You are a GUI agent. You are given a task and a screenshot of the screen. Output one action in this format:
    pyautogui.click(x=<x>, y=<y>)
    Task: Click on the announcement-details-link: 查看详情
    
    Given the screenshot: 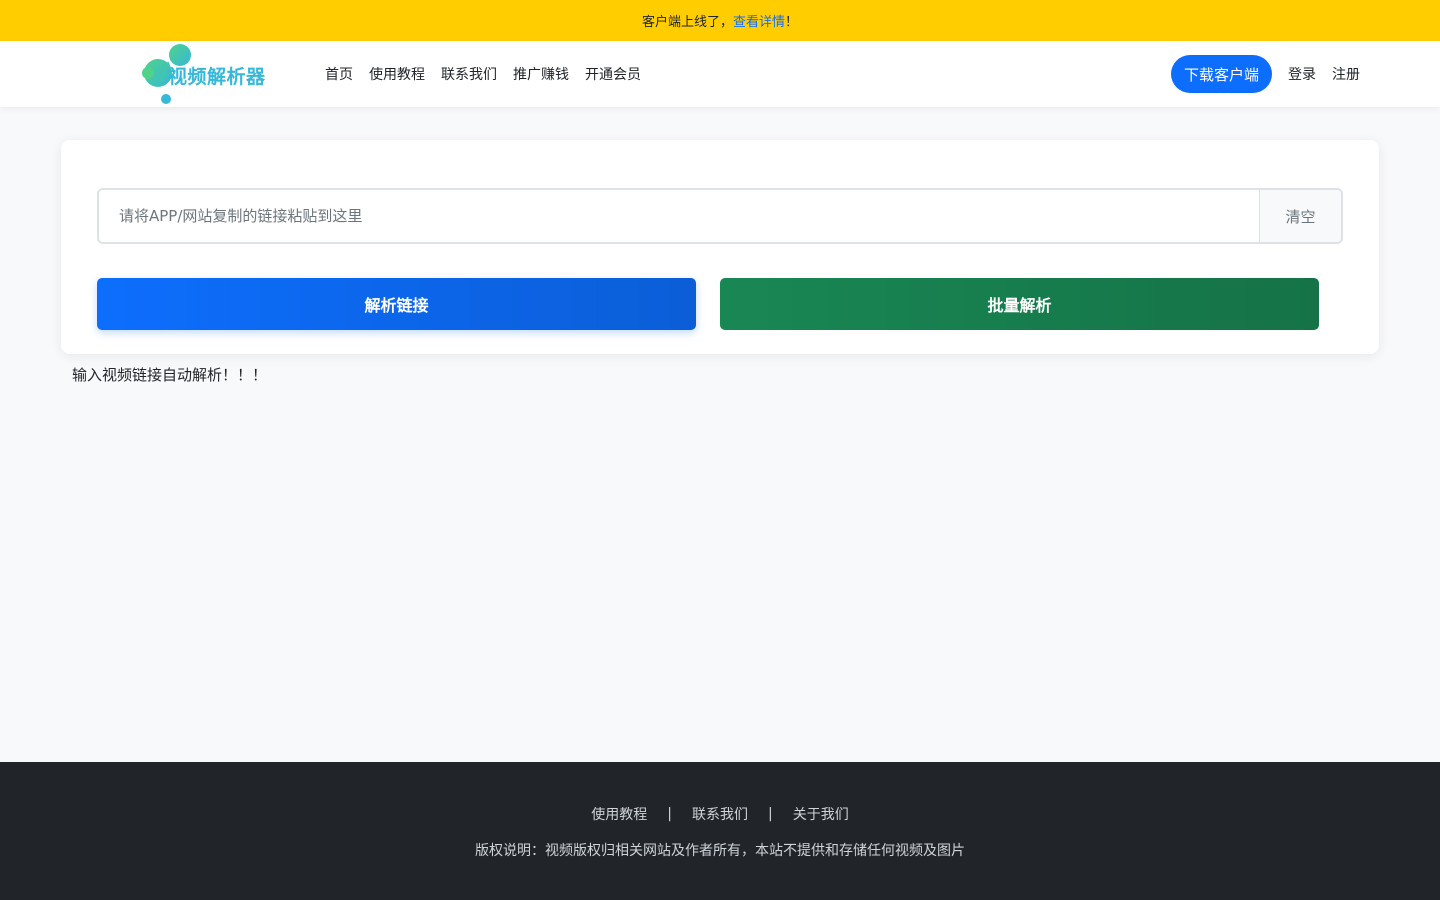 What is the action you would take?
    pyautogui.click(x=759, y=20)
    